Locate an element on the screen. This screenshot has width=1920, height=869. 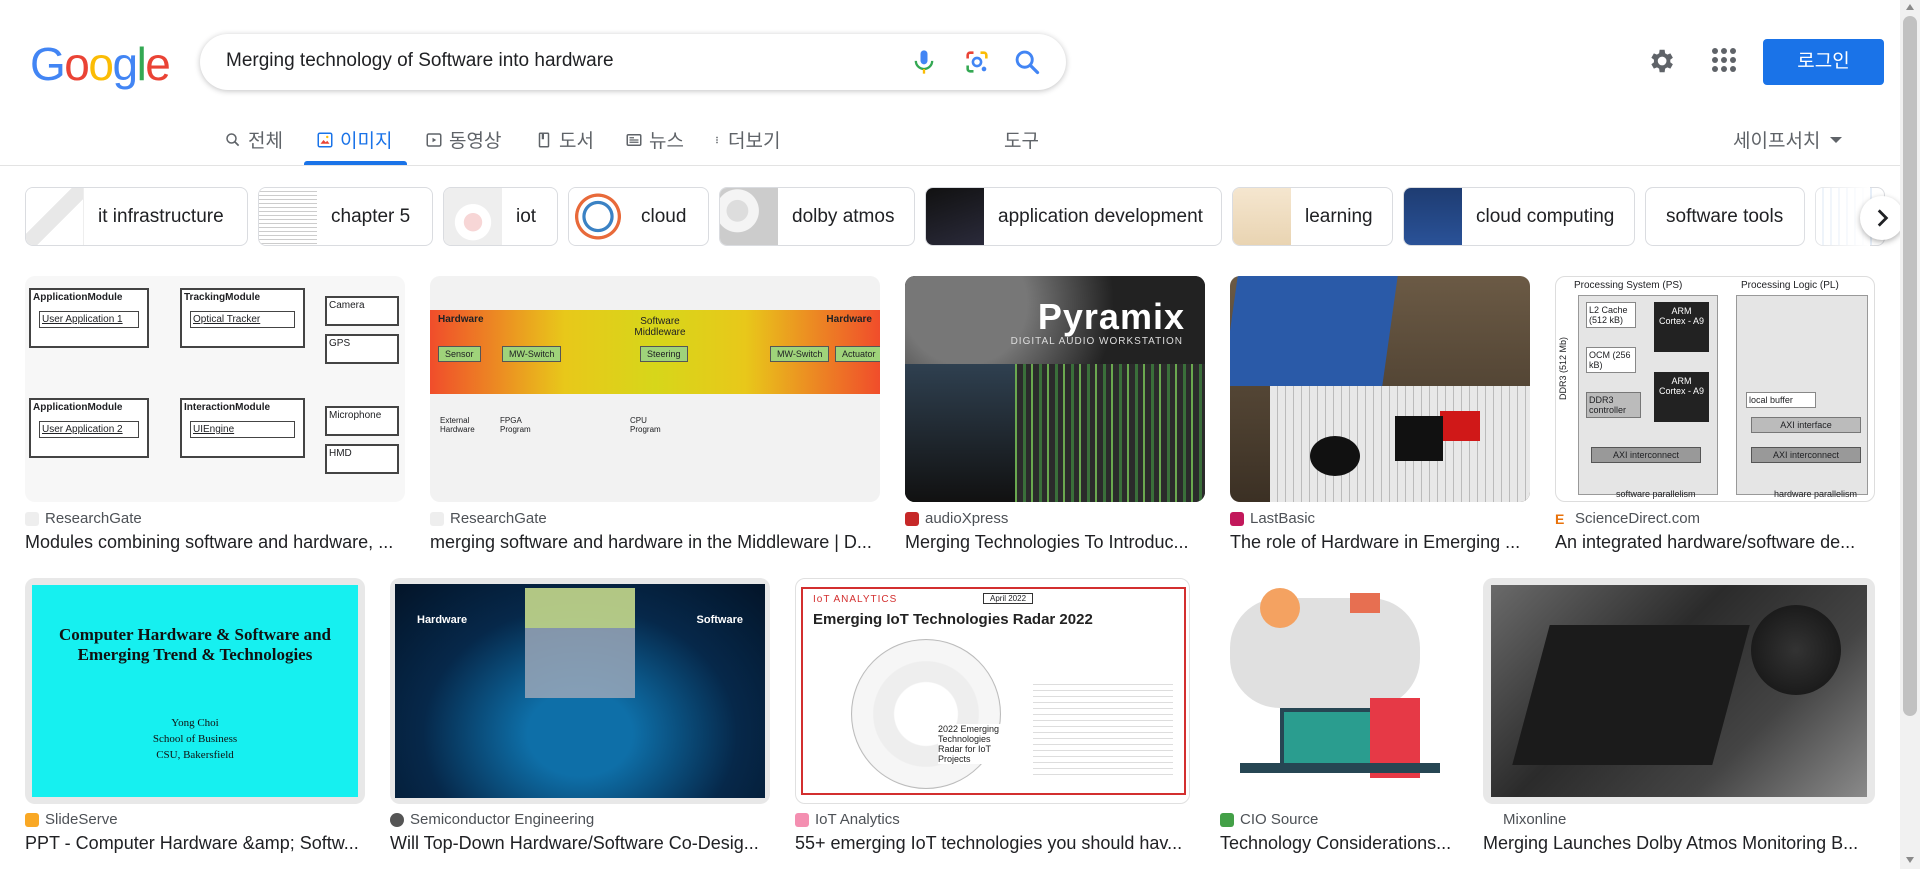
source-name: LastBasic is located at coordinates (1283, 518).